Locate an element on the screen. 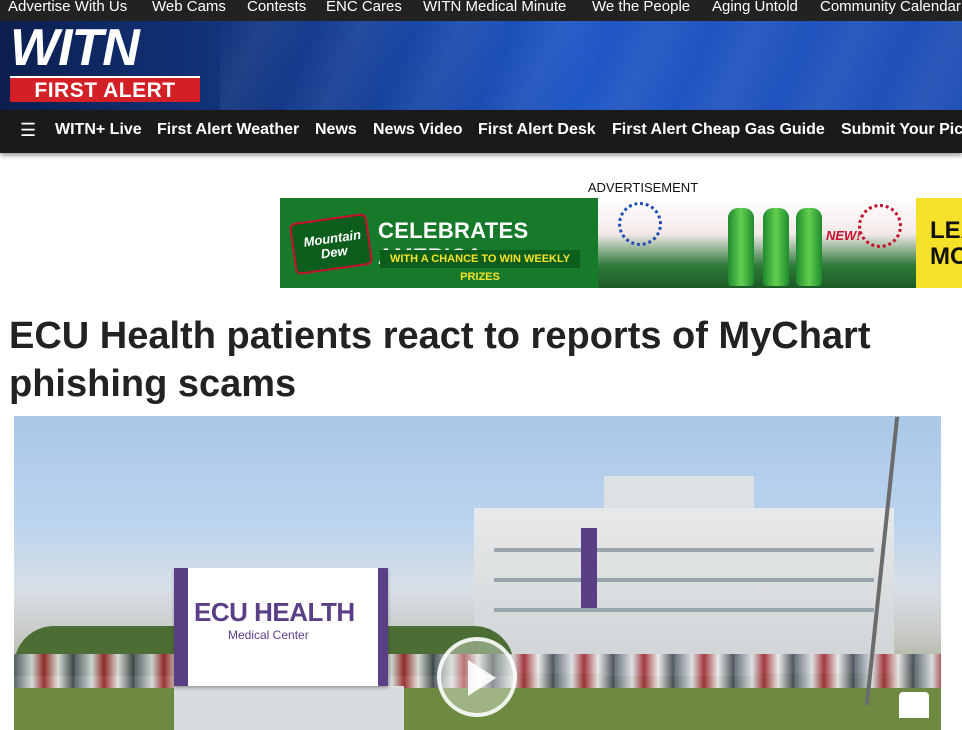 The height and width of the screenshot is (730, 962). header-background-pattern is located at coordinates (591, 65).